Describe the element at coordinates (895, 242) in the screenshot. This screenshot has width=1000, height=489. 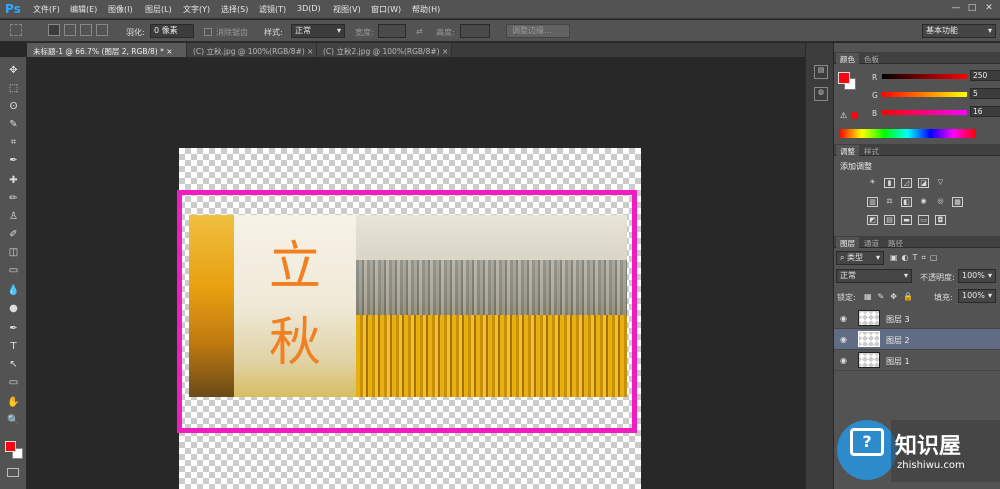
I see `tab-paths: 路径` at that location.